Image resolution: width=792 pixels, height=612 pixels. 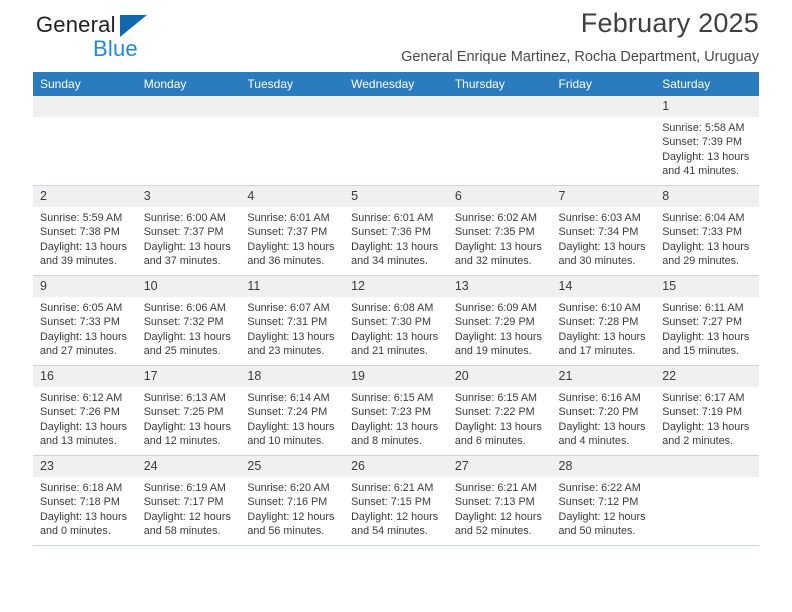 What do you see at coordinates (599, 488) in the screenshot?
I see `sunrise-text: Sunrise: 6:22 AM` at bounding box center [599, 488].